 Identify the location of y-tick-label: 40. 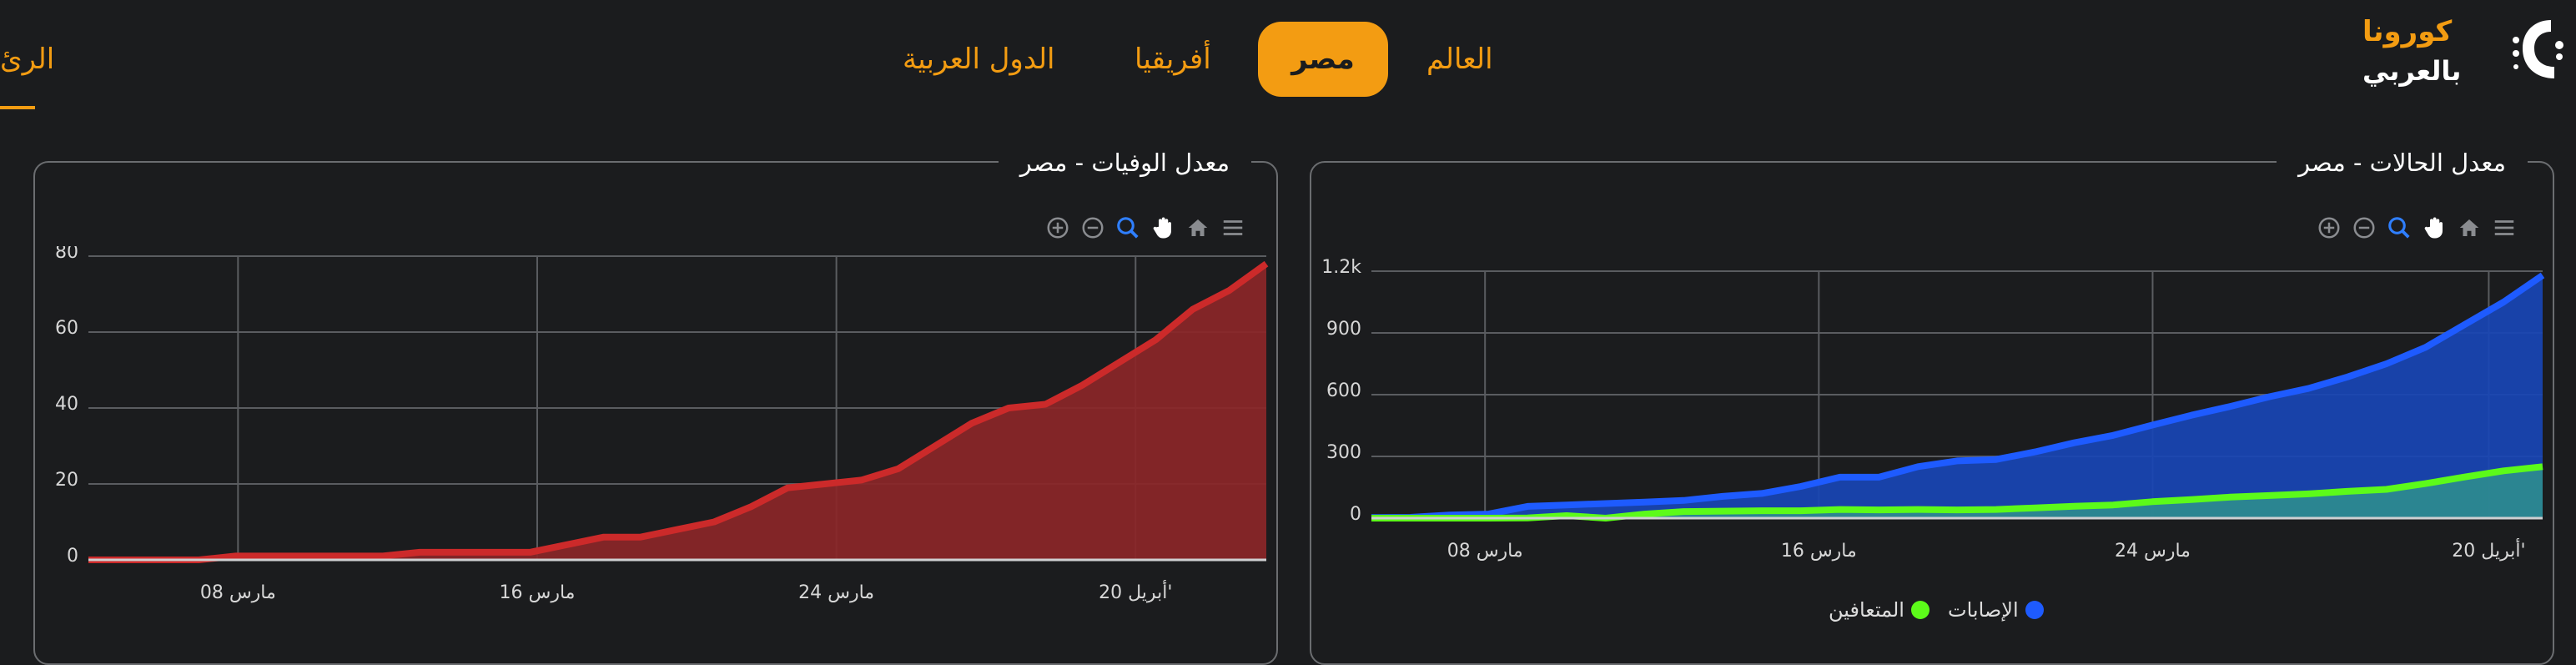
(66, 404).